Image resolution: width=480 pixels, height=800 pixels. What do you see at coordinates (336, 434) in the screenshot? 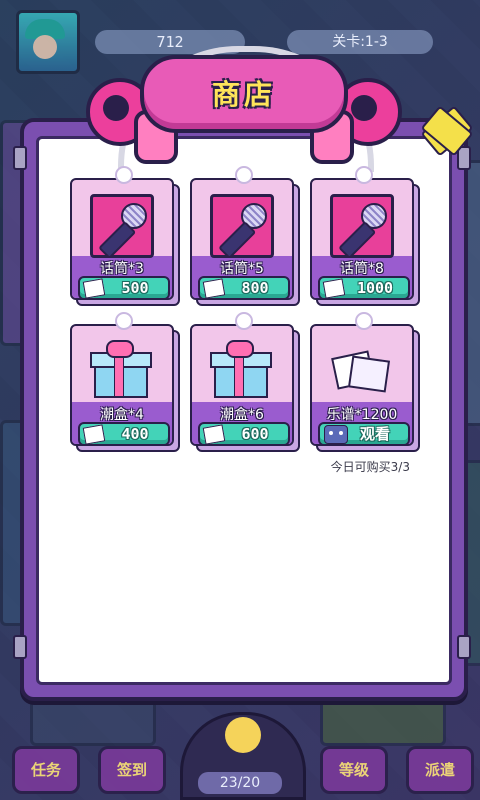
I see `tv-robot-icon` at bounding box center [336, 434].